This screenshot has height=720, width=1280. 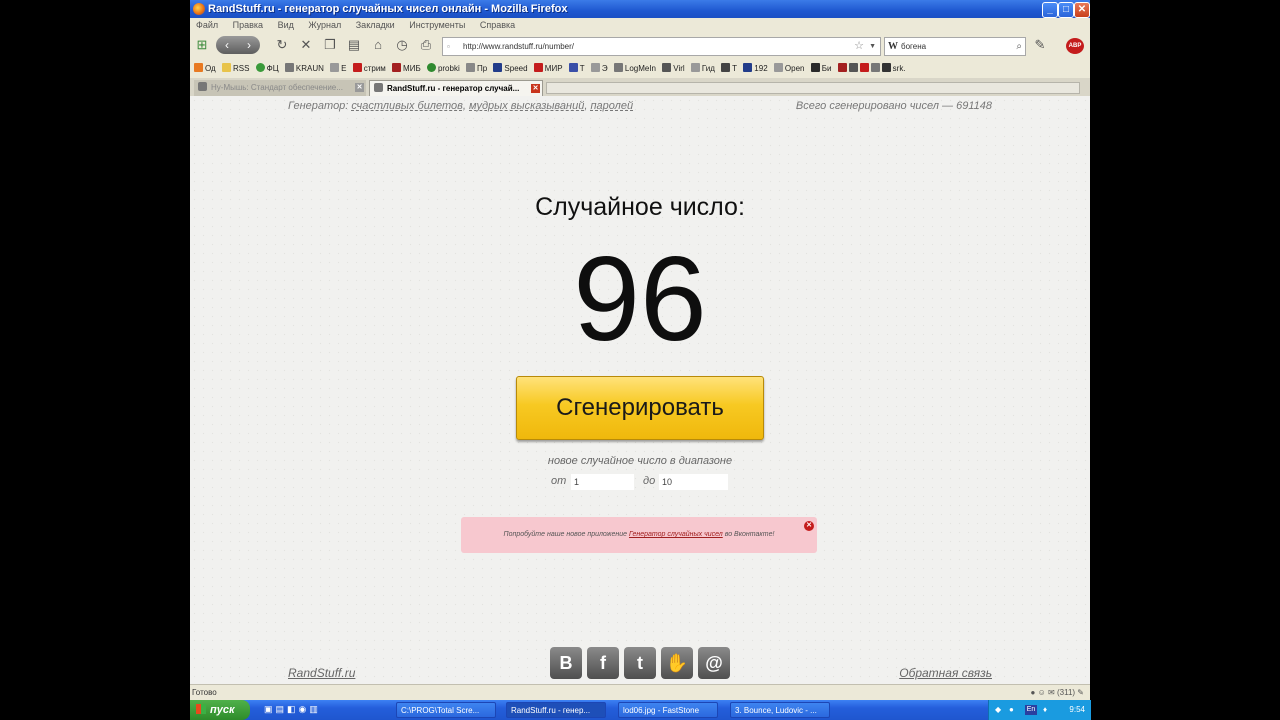 I want to click on app-icon: ◧, so click(x=293, y=709).